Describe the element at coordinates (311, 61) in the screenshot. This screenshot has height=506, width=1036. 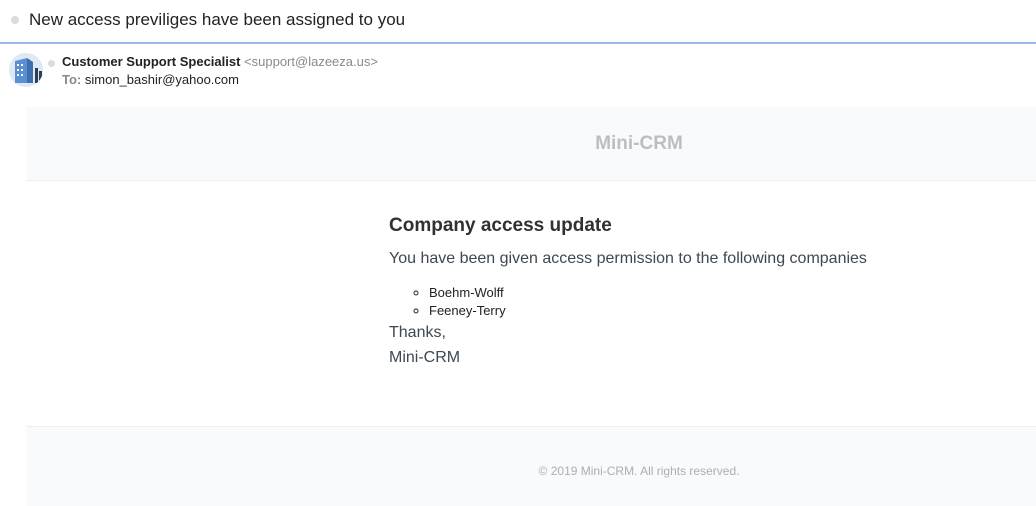
I see `sender-email: <support@lazeeza.us>` at that location.